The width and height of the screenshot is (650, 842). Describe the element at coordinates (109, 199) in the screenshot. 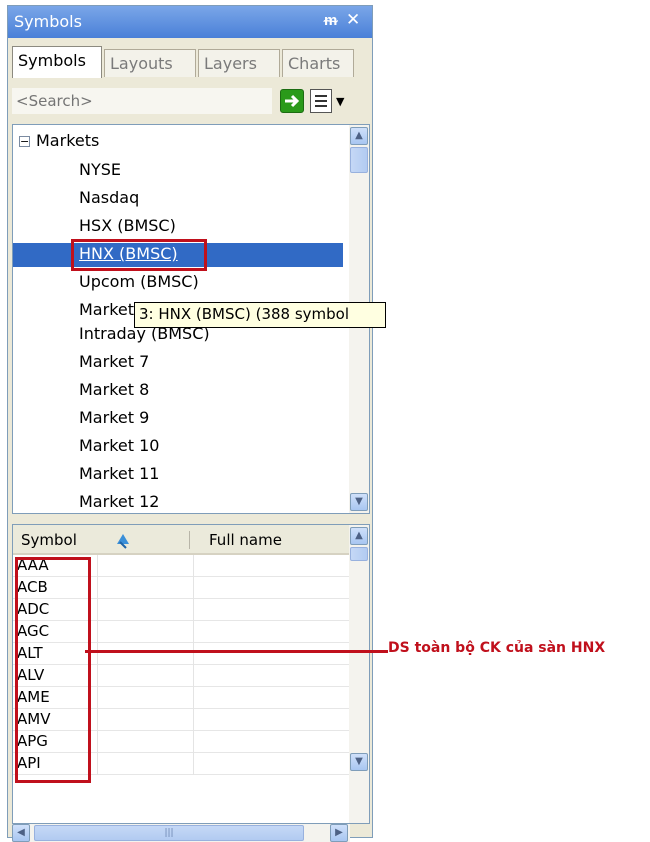

I see `tree-item-nasdaq: Nasdaq` at that location.